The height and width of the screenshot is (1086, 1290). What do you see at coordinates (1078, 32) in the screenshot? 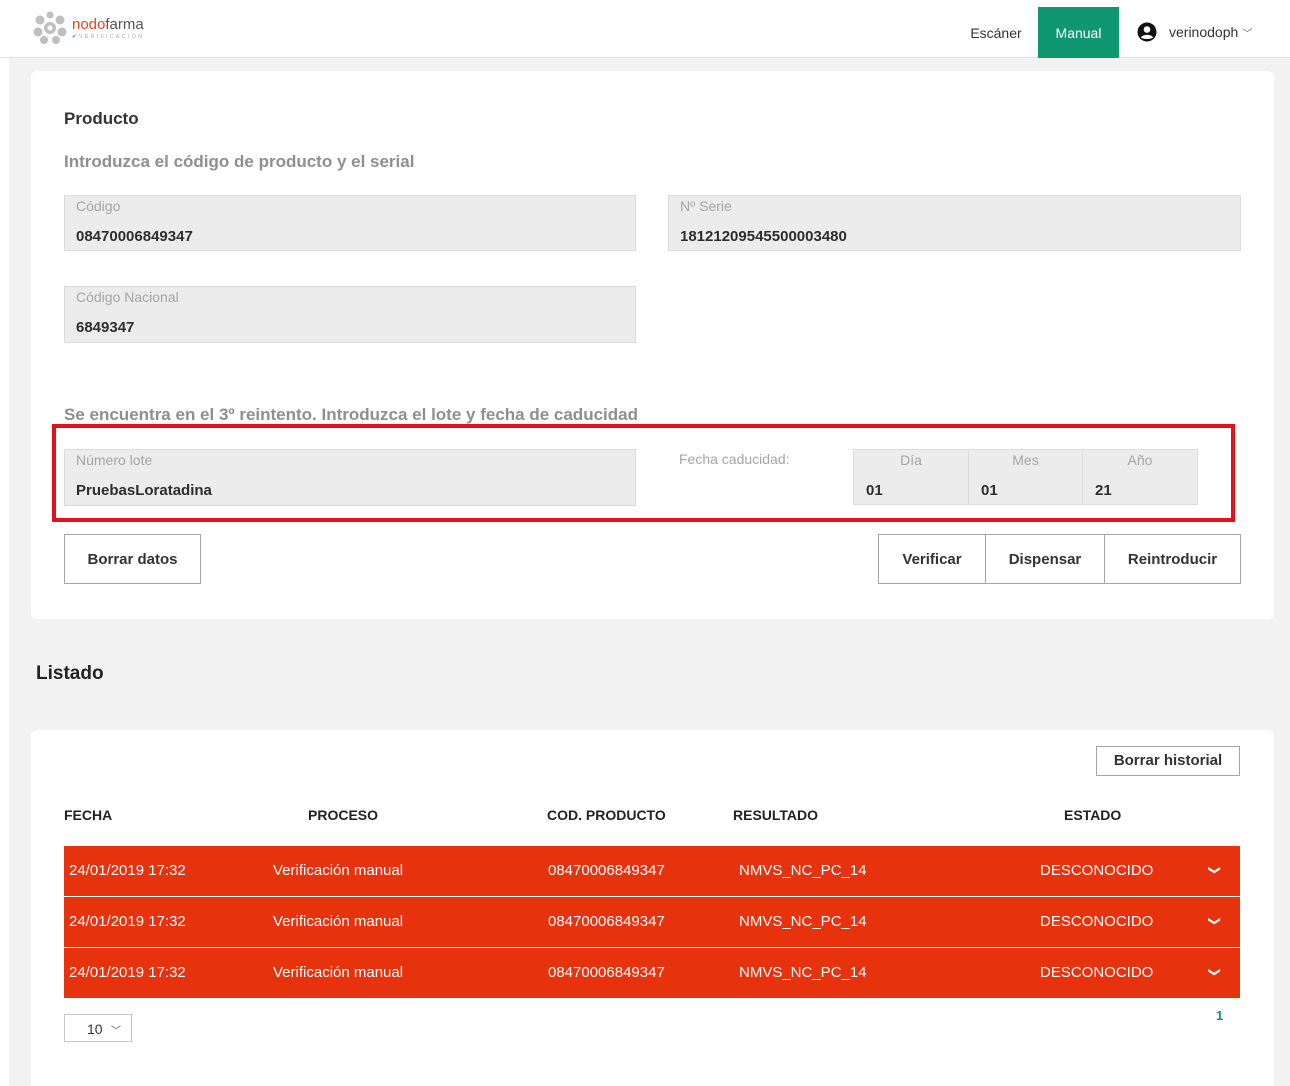
I see `nav-manual: Manual` at bounding box center [1078, 32].